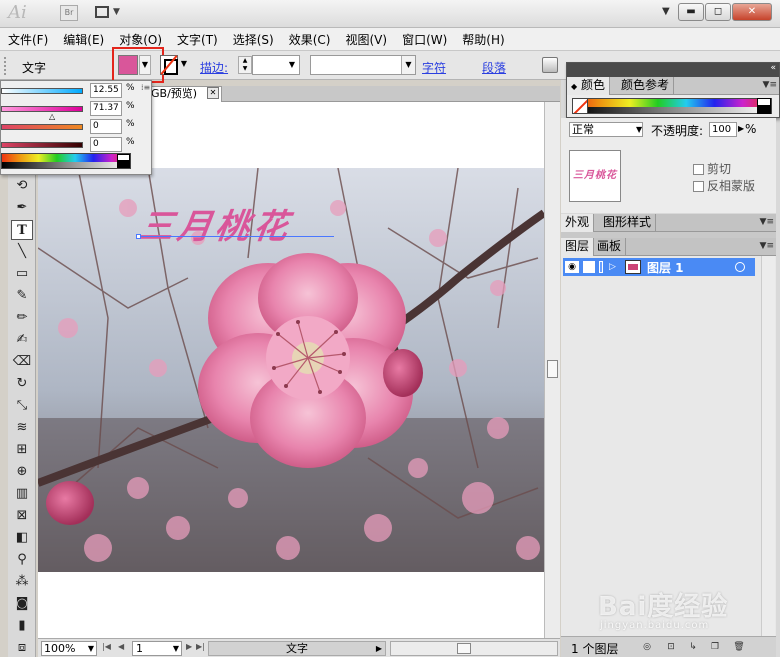 The width and height of the screenshot is (780, 657). I want to click on blob-brush-icon: ✍, so click(22, 340).